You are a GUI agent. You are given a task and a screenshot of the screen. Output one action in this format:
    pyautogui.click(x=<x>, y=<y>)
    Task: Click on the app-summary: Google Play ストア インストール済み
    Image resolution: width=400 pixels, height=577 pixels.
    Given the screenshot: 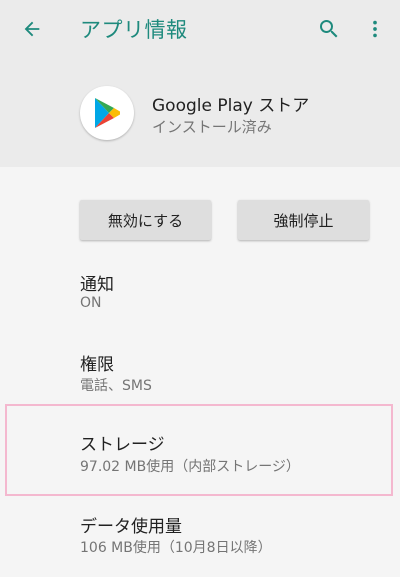 What is the action you would take?
    pyautogui.click(x=200, y=113)
    